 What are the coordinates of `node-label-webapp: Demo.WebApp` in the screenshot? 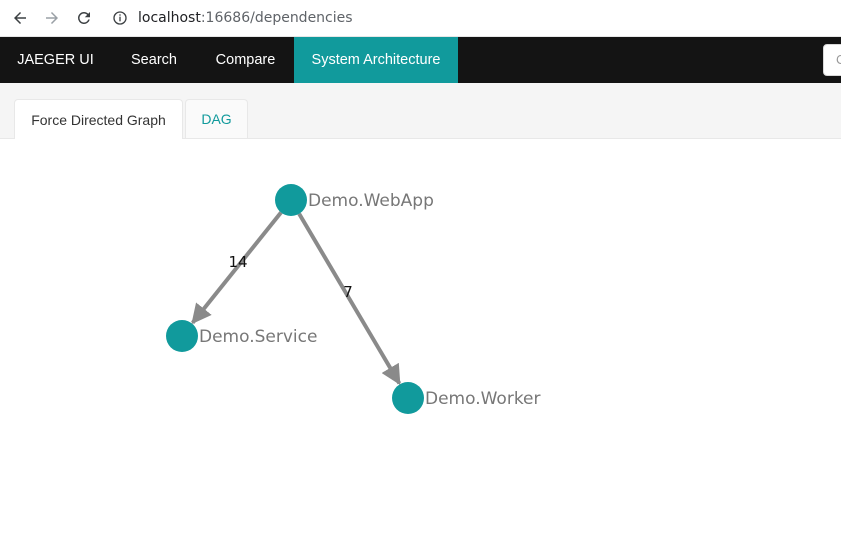 It's located at (371, 201).